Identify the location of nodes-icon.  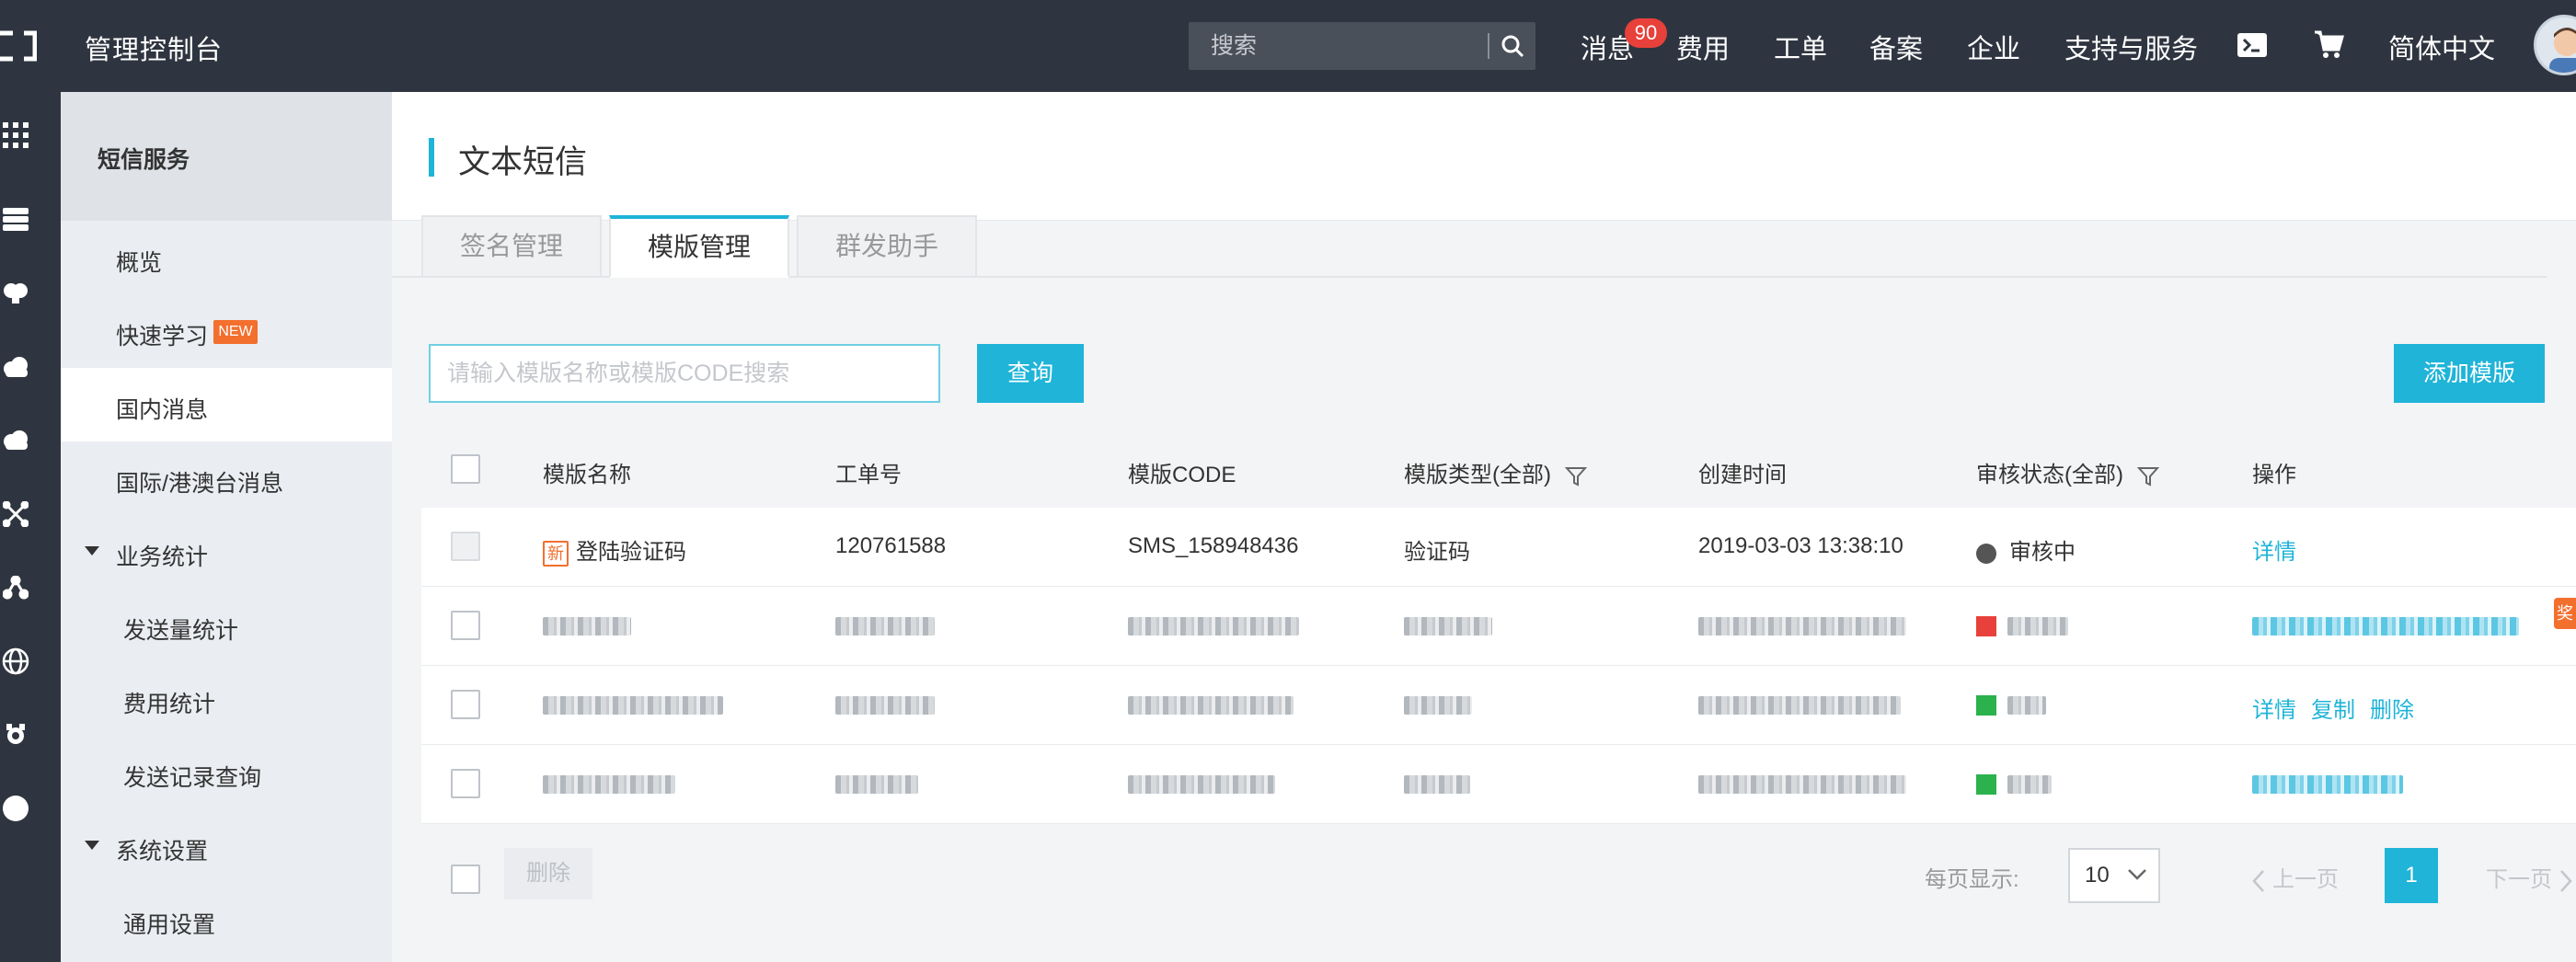
(15, 587).